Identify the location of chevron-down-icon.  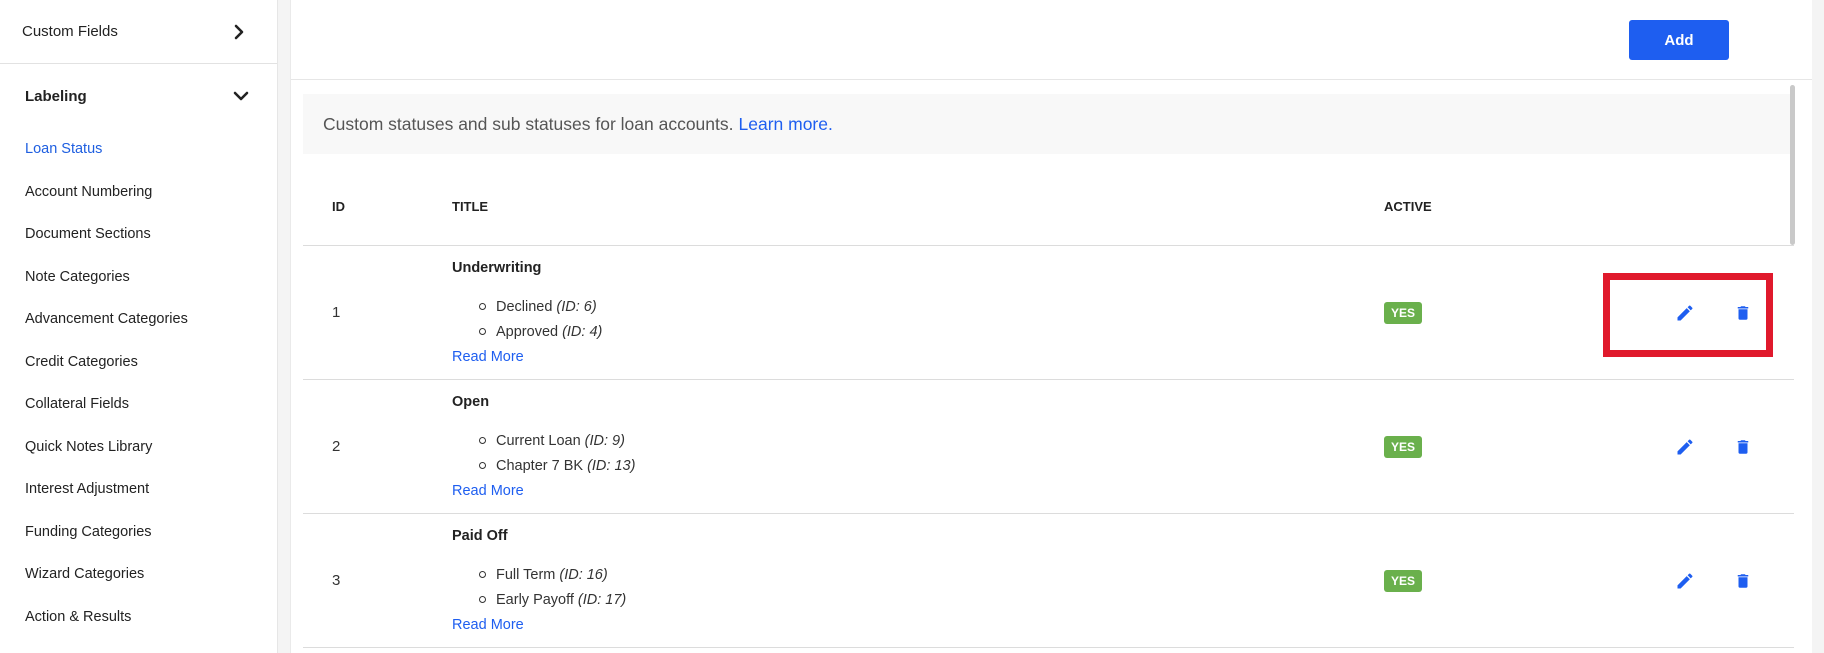
(241, 96).